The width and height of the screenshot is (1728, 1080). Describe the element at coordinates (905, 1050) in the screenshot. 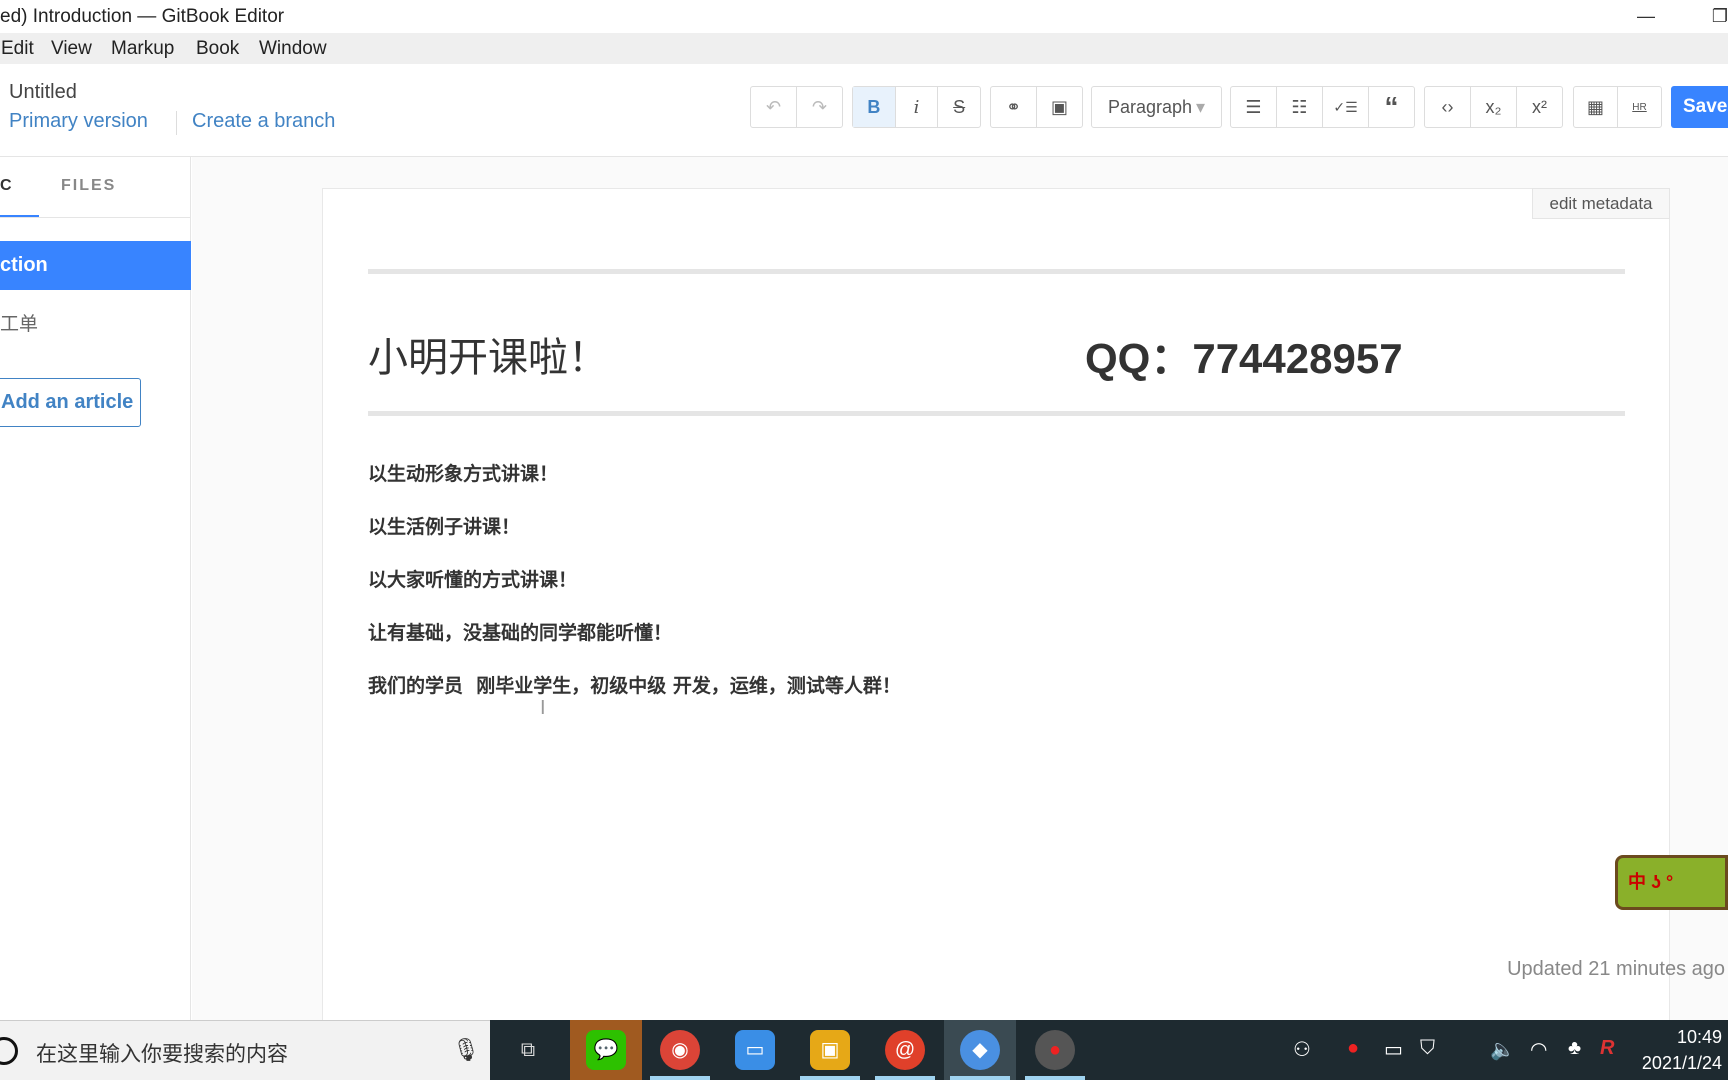

I see `swirl-app-icon: @` at that location.